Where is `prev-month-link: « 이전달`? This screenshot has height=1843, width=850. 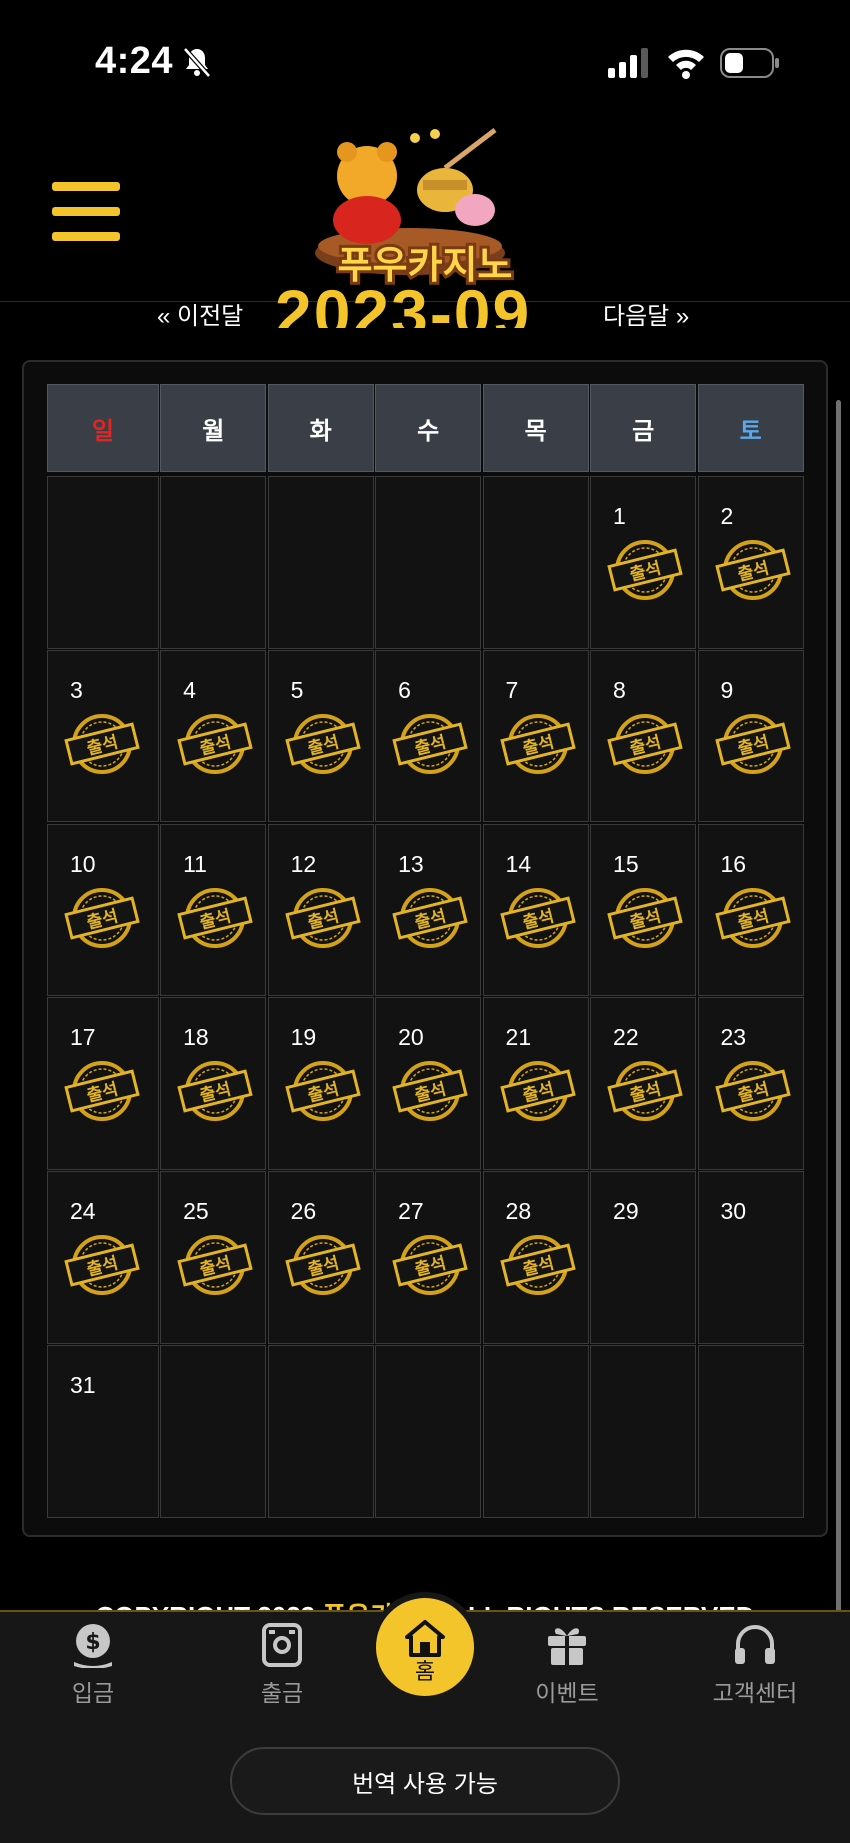 prev-month-link: « 이전달 is located at coordinates (200, 312).